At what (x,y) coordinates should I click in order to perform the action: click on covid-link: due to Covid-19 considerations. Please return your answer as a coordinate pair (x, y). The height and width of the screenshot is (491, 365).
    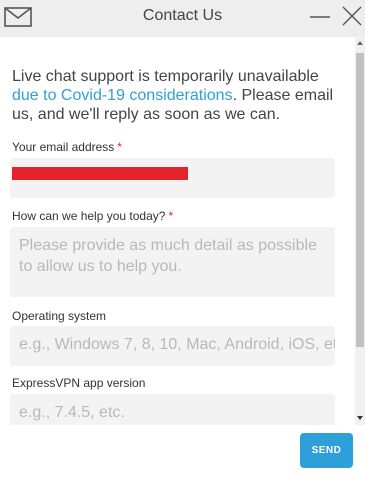
    Looking at the image, I should click on (122, 95).